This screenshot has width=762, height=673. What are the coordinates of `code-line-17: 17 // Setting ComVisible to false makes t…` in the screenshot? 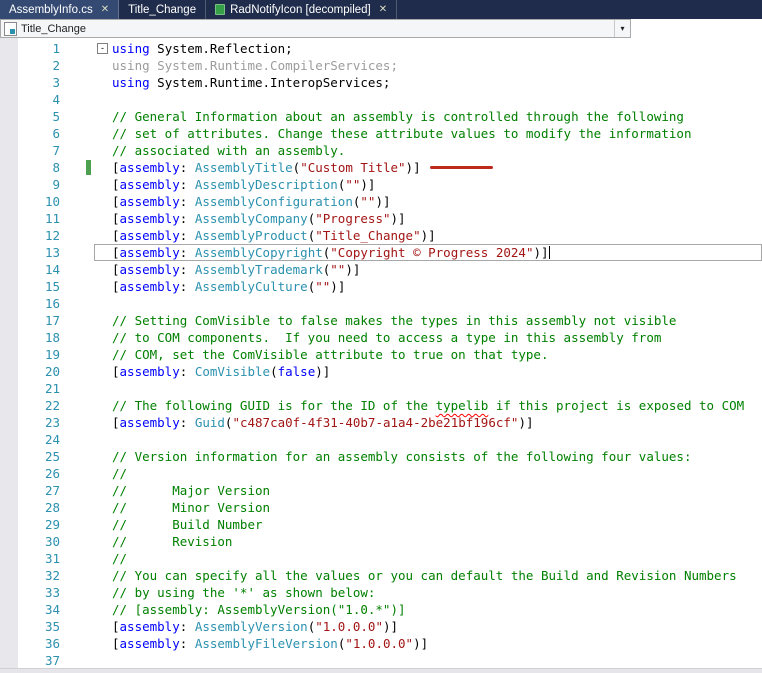 It's located at (381, 320).